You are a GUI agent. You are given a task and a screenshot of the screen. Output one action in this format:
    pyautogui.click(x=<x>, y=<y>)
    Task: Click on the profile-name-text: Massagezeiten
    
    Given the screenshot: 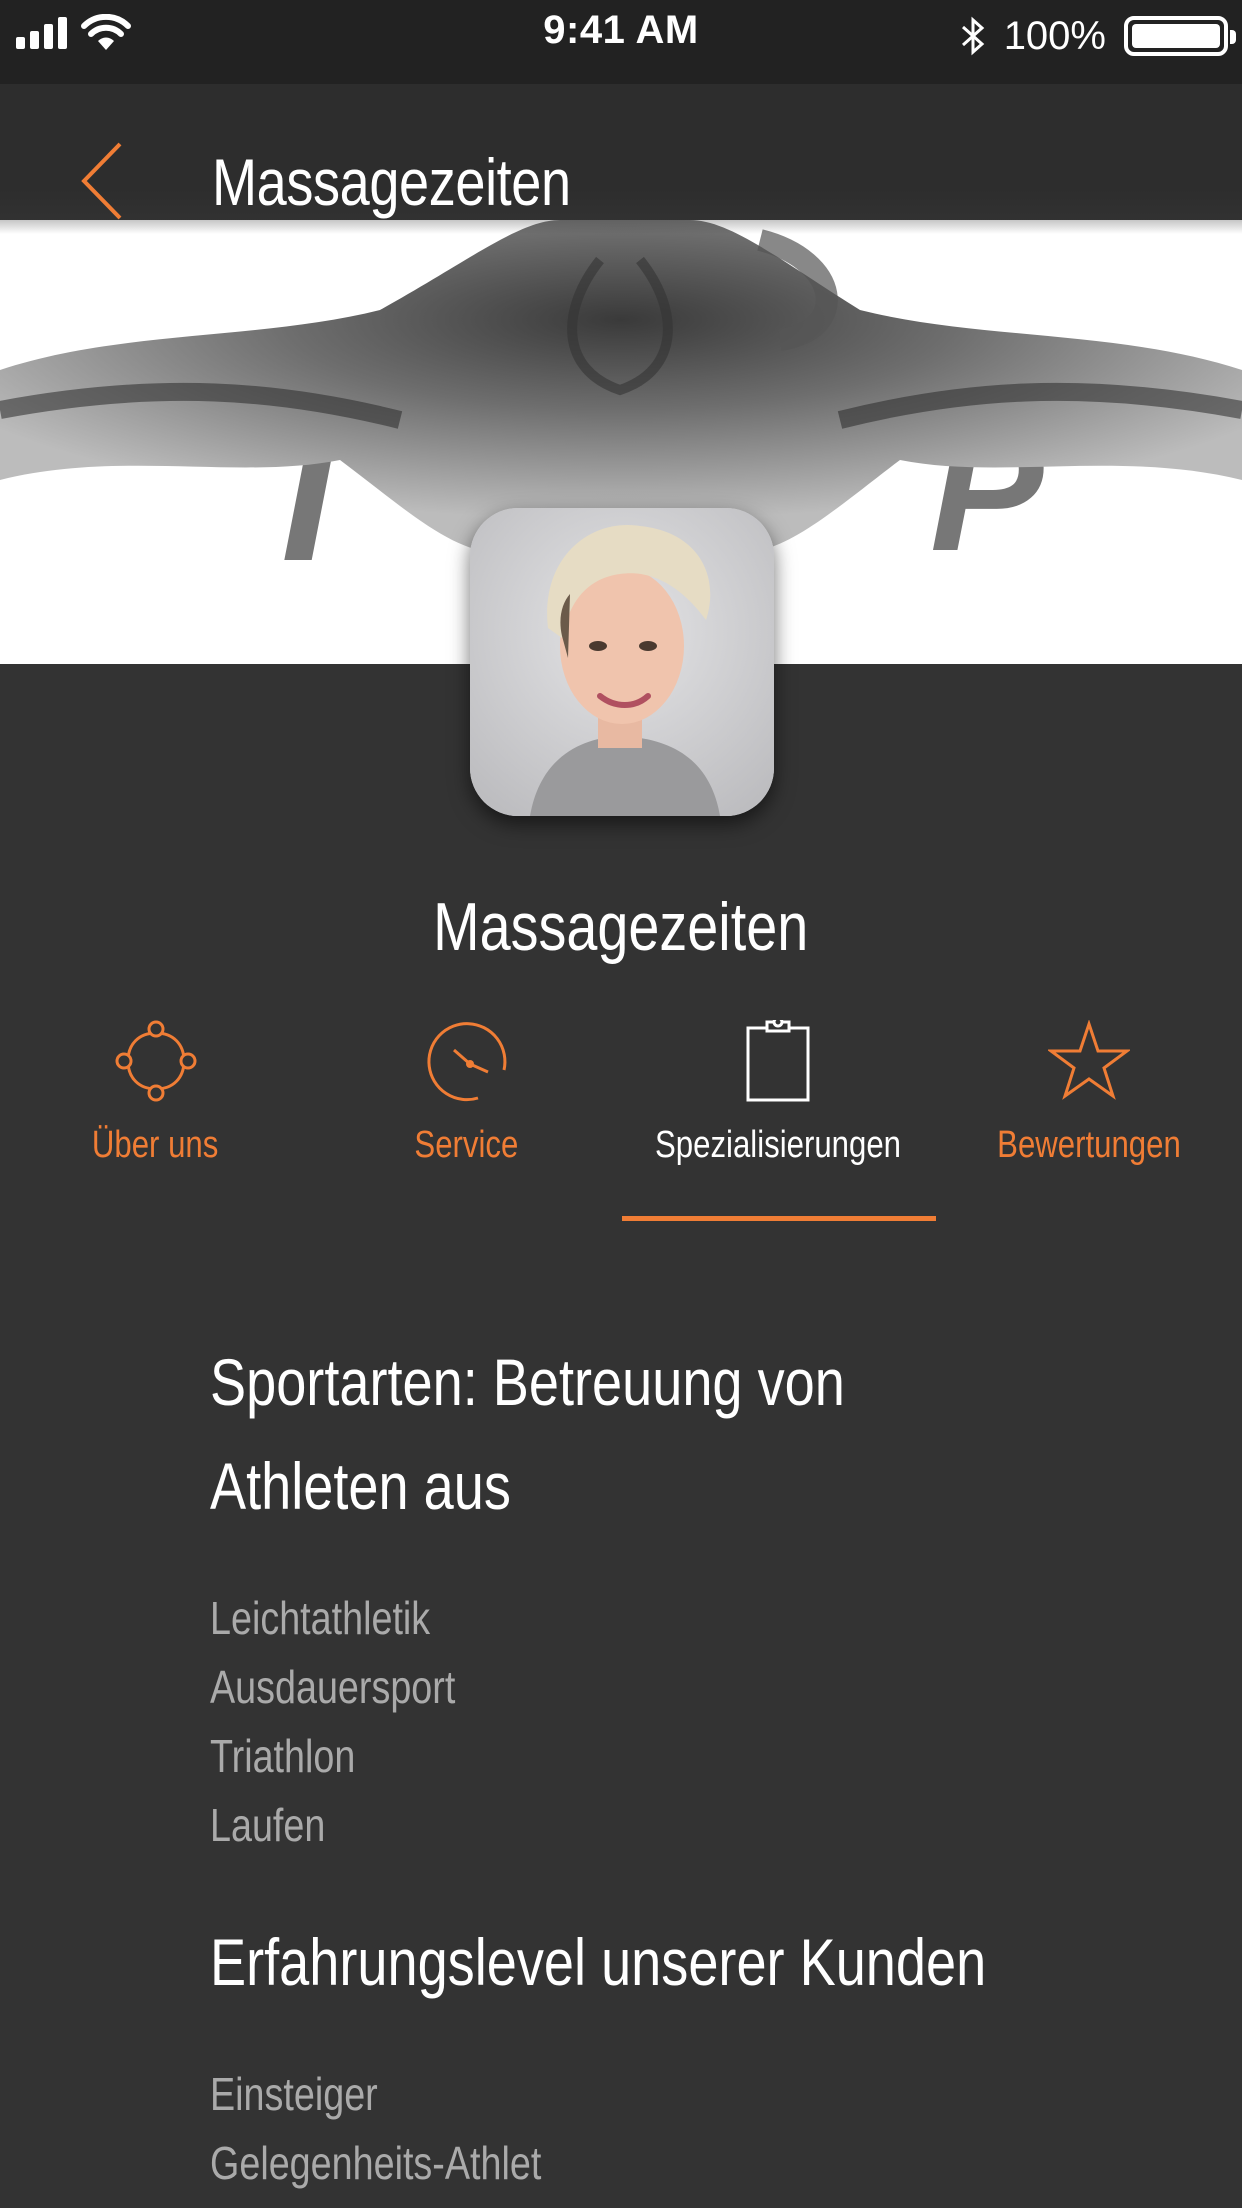 What is the action you would take?
    pyautogui.click(x=621, y=927)
    